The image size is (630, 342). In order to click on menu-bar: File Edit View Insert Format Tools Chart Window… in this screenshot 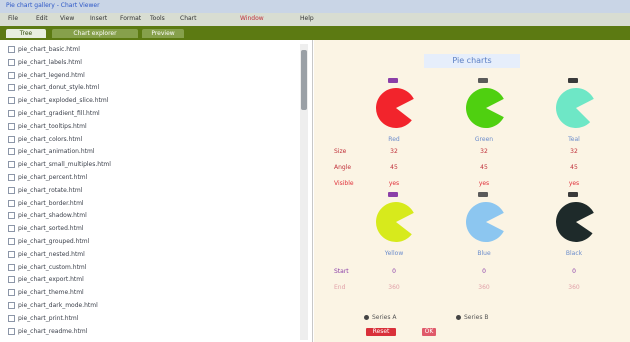, I will do `click(315, 19)`.